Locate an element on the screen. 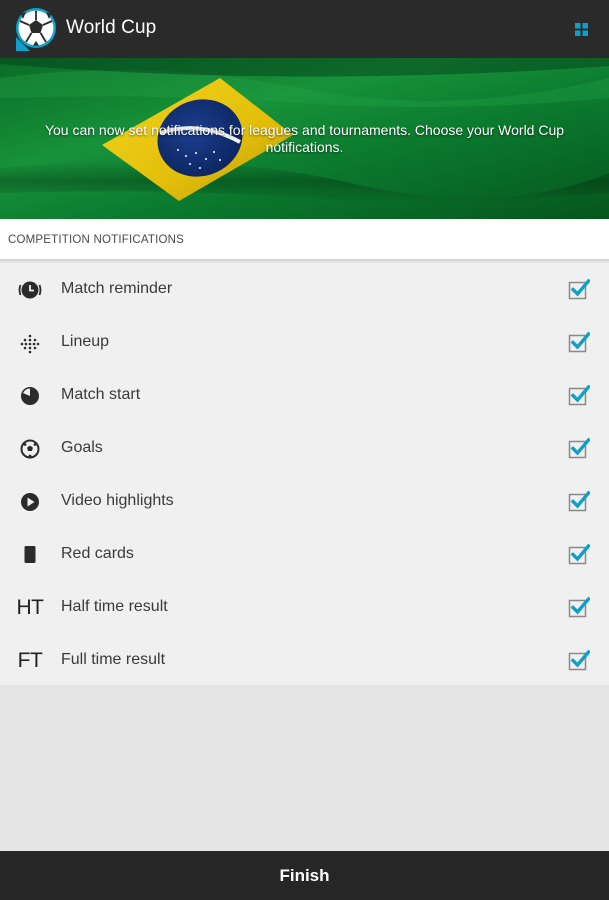 This screenshot has height=900, width=609. notification-label: Half time result is located at coordinates (114, 606).